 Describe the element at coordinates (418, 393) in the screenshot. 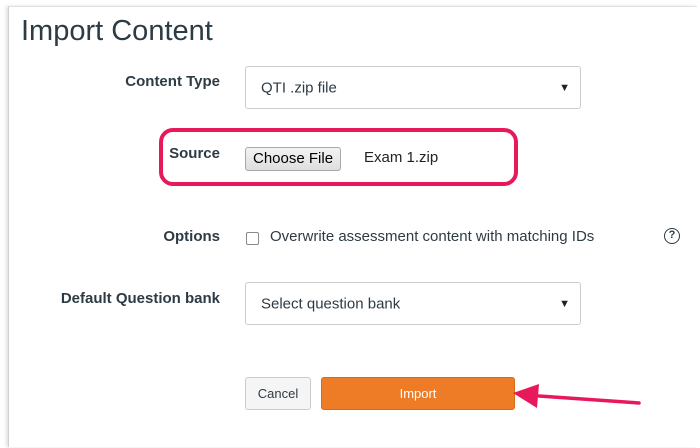

I see `import-button: Import` at that location.